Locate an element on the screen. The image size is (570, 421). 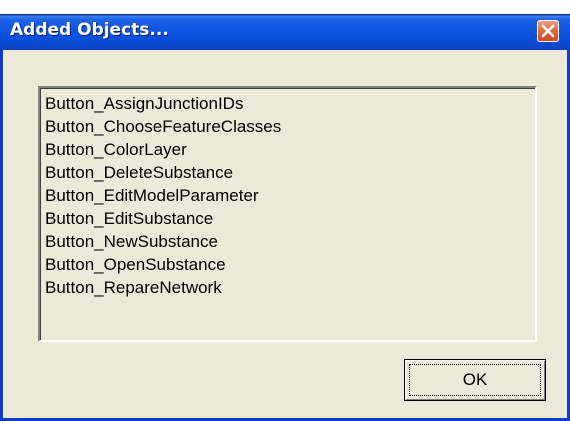
close-button is located at coordinates (548, 31).